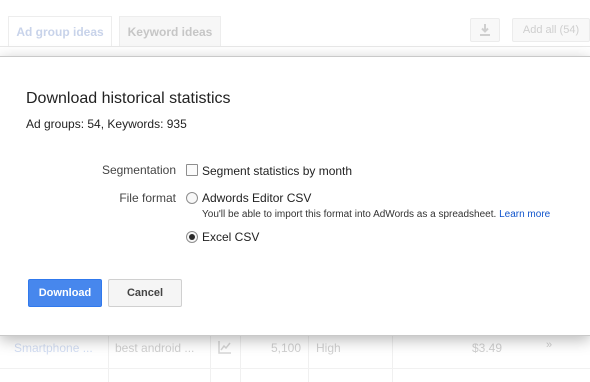 Image resolution: width=590 pixels, height=382 pixels. I want to click on row-divider, so click(295, 368).